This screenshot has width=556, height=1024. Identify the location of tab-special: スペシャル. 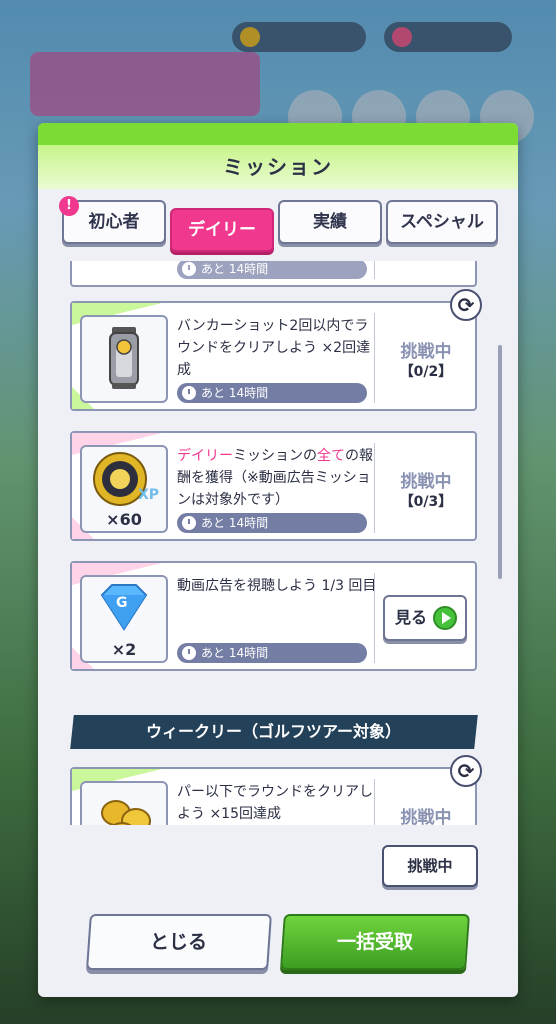
(442, 222).